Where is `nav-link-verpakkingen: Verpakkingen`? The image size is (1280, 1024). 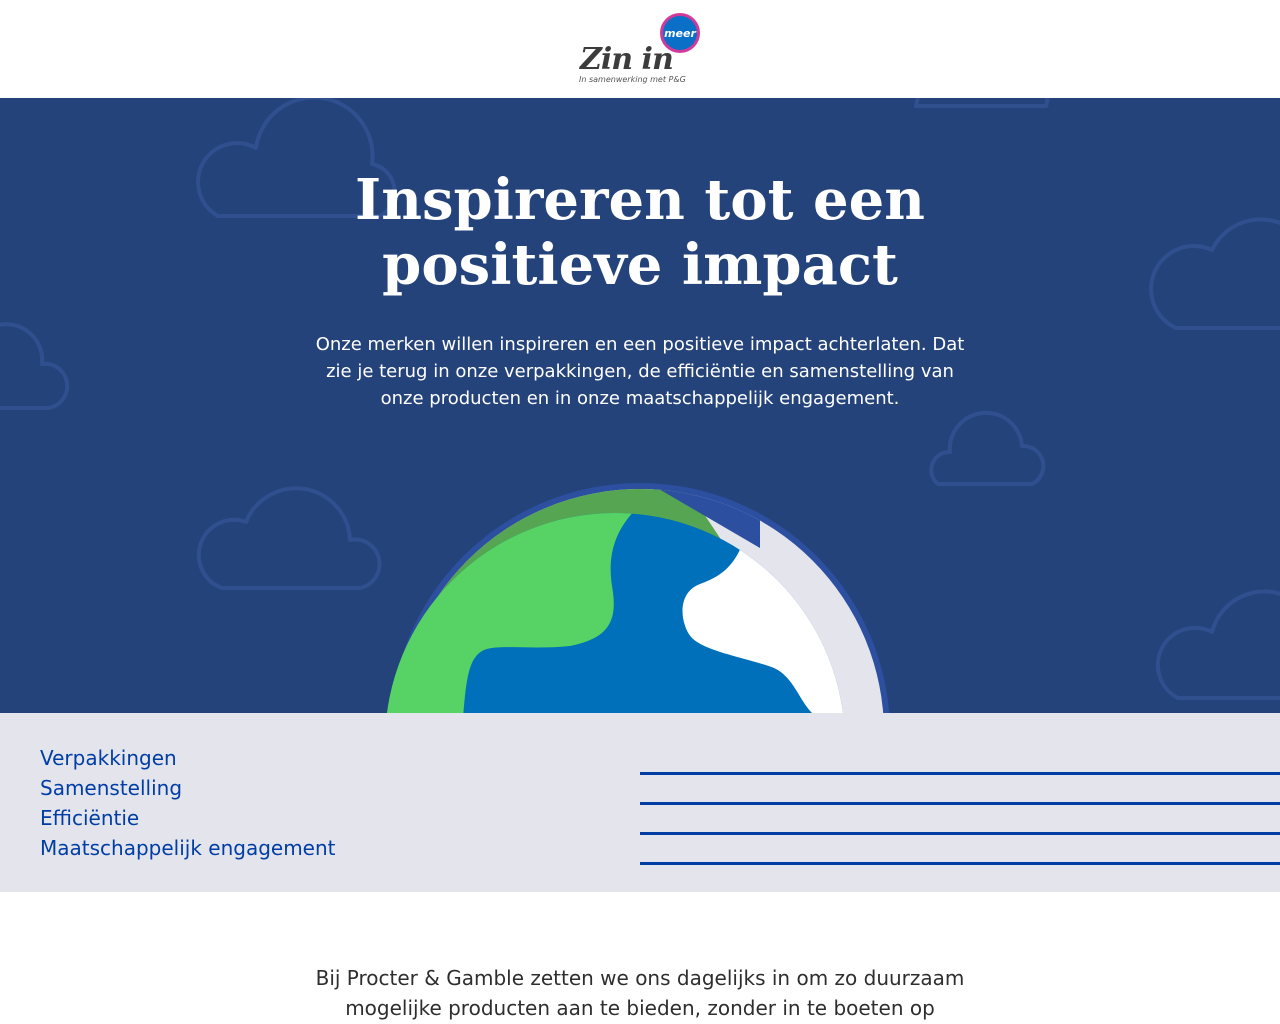
nav-link-verpakkingen: Verpakkingen is located at coordinates (188, 758).